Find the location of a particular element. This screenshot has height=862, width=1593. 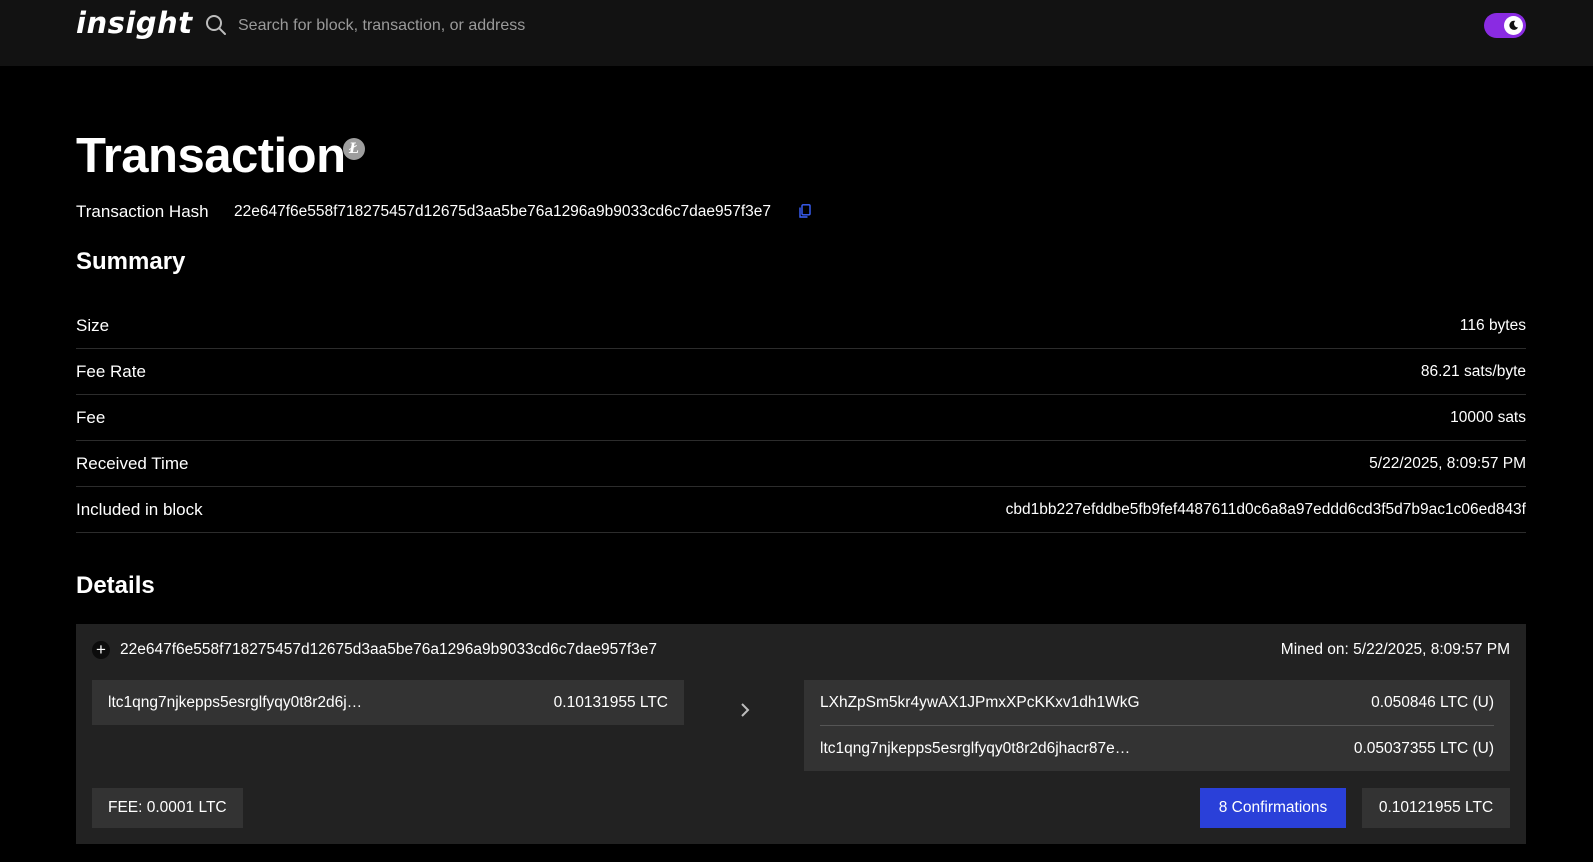

summary-label: Fee is located at coordinates (91, 417).